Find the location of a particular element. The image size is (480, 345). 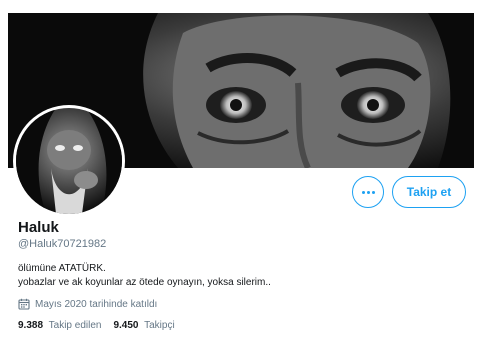

follow-button: Takip et is located at coordinates (429, 192).